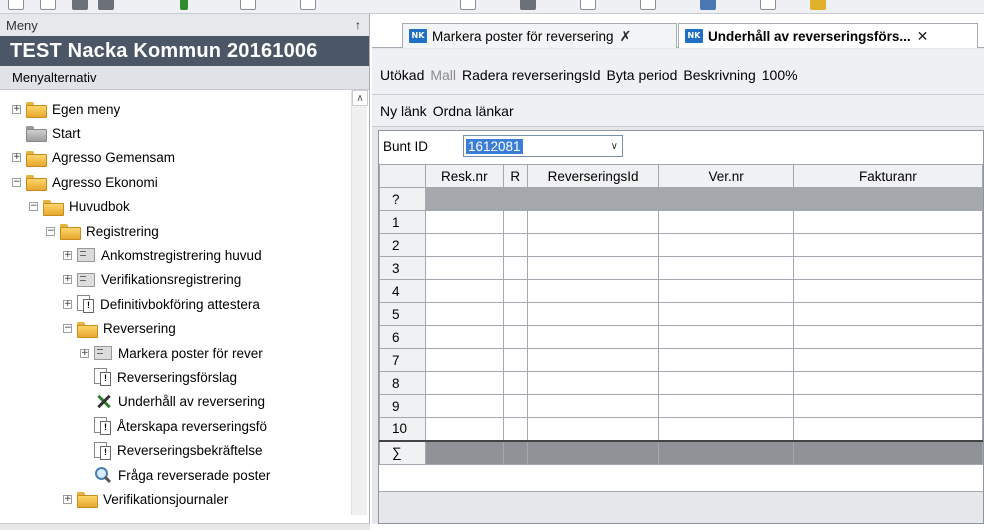  Describe the element at coordinates (402, 245) in the screenshot. I see `row-header: 2` at that location.